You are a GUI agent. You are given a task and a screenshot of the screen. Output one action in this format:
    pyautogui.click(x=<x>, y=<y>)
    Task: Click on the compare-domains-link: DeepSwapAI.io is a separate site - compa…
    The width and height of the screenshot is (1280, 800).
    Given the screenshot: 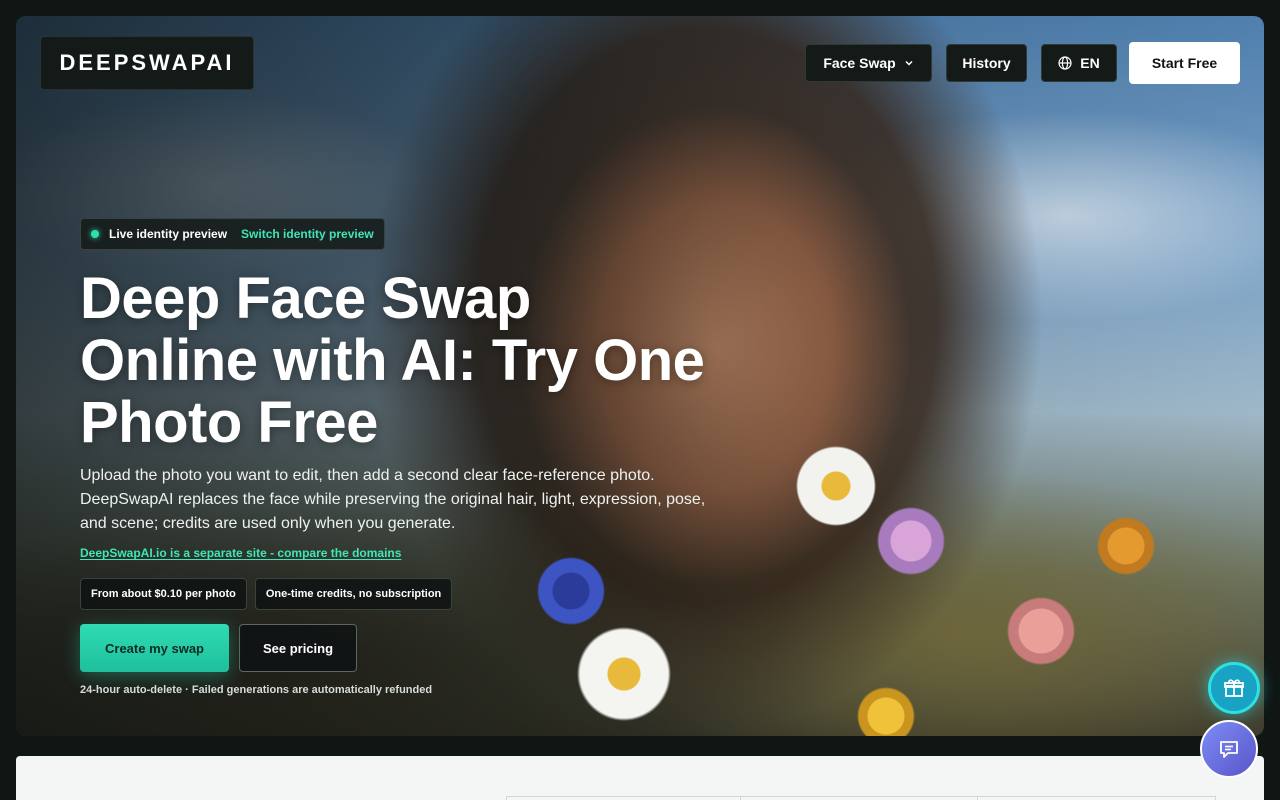 What is the action you would take?
    pyautogui.click(x=240, y=553)
    